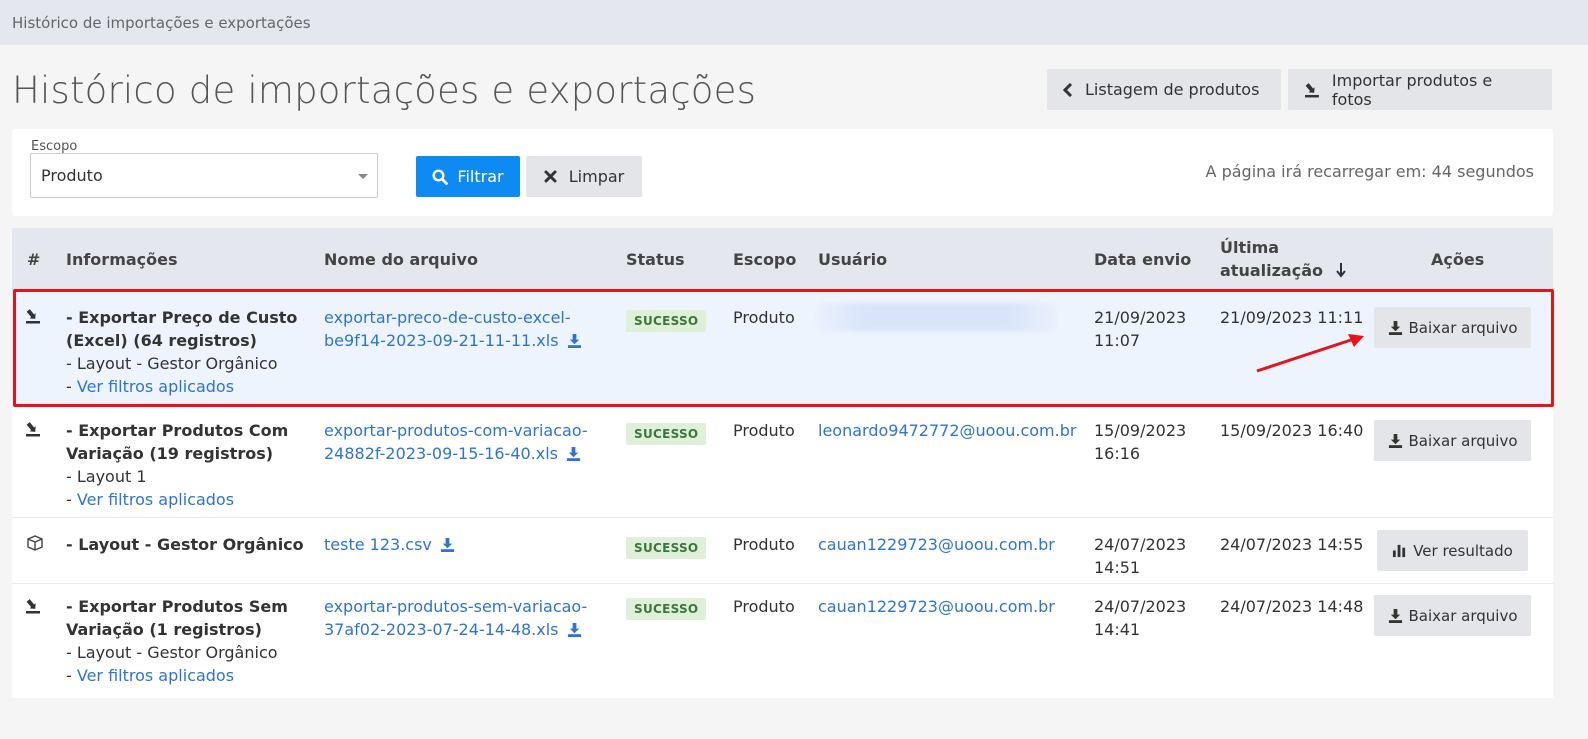  I want to click on chevron-left-icon, so click(1068, 89).